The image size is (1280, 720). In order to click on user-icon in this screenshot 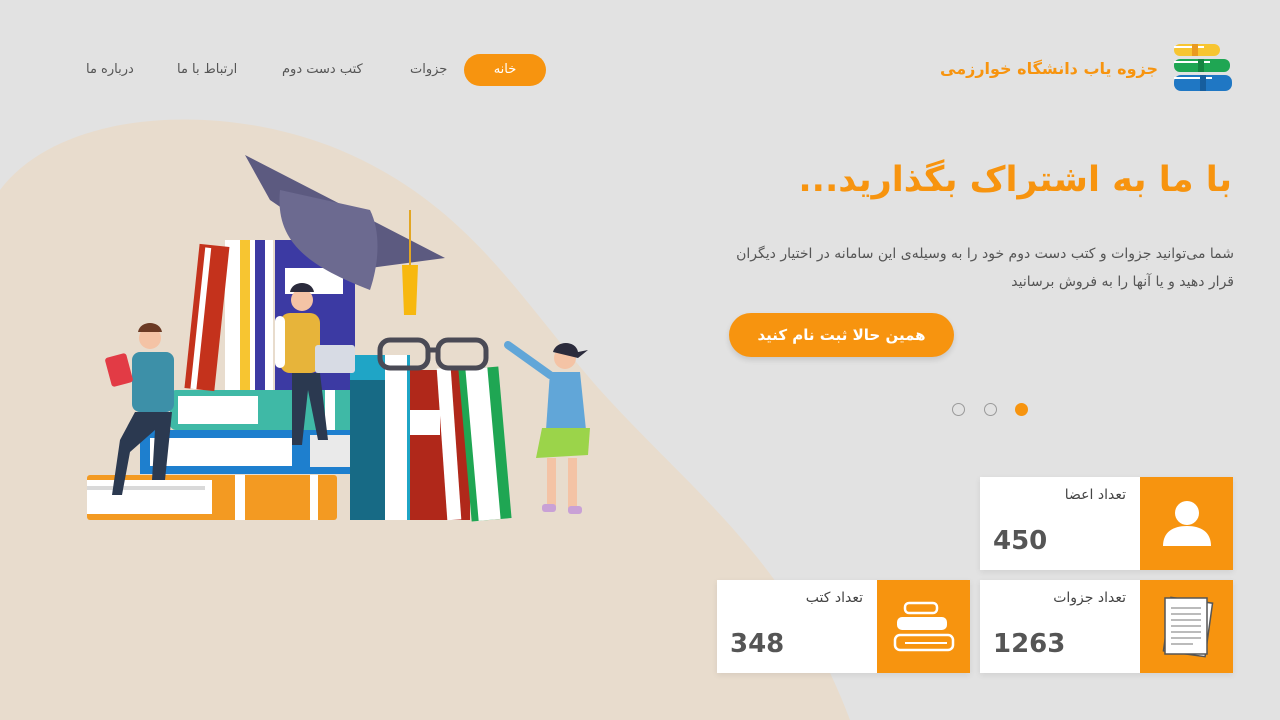, I will do `click(1186, 523)`.